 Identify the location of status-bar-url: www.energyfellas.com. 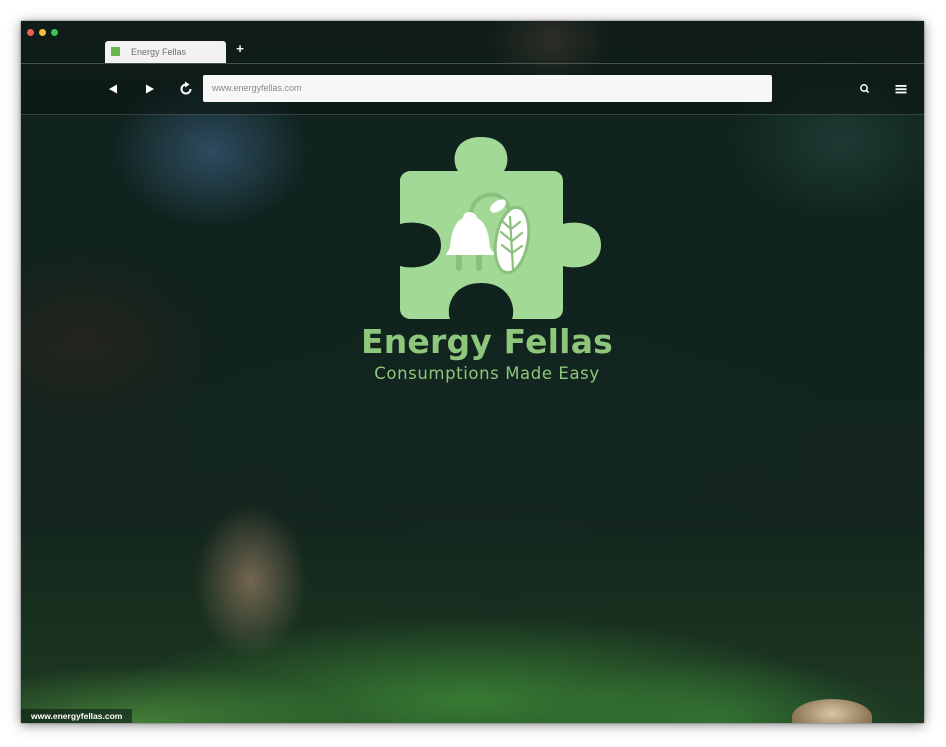
(77, 716).